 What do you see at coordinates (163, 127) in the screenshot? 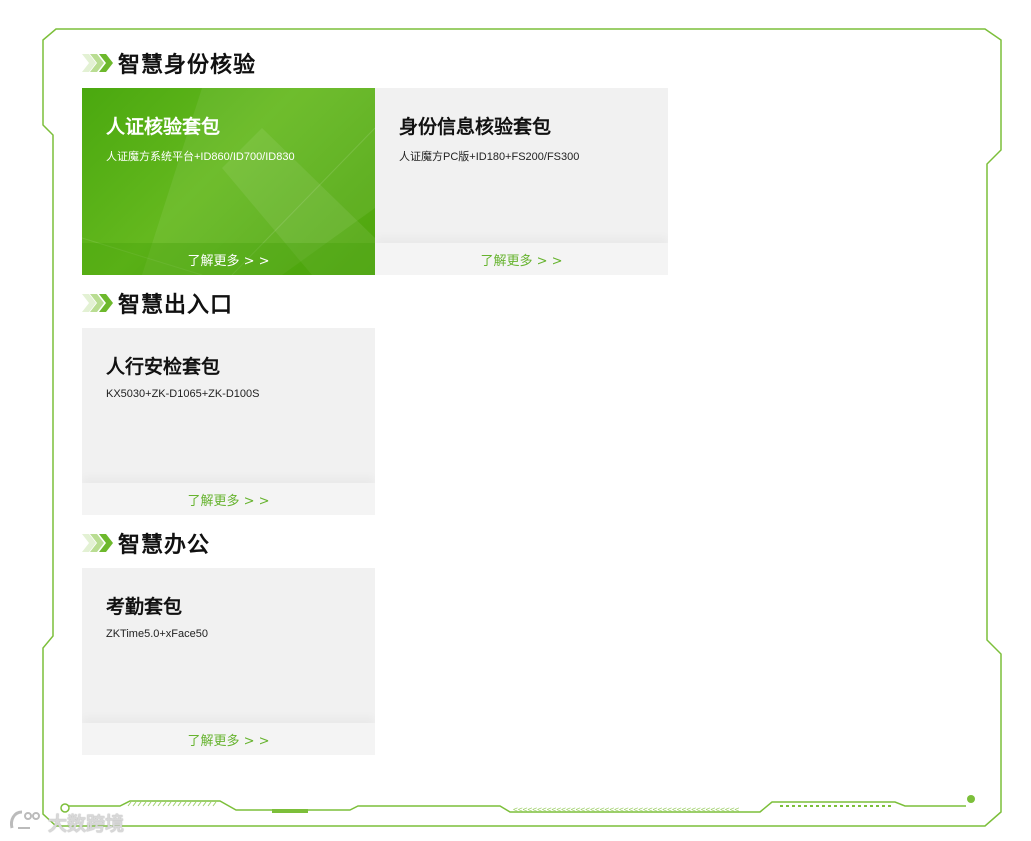
I see `card-title: 人证核验套包` at bounding box center [163, 127].